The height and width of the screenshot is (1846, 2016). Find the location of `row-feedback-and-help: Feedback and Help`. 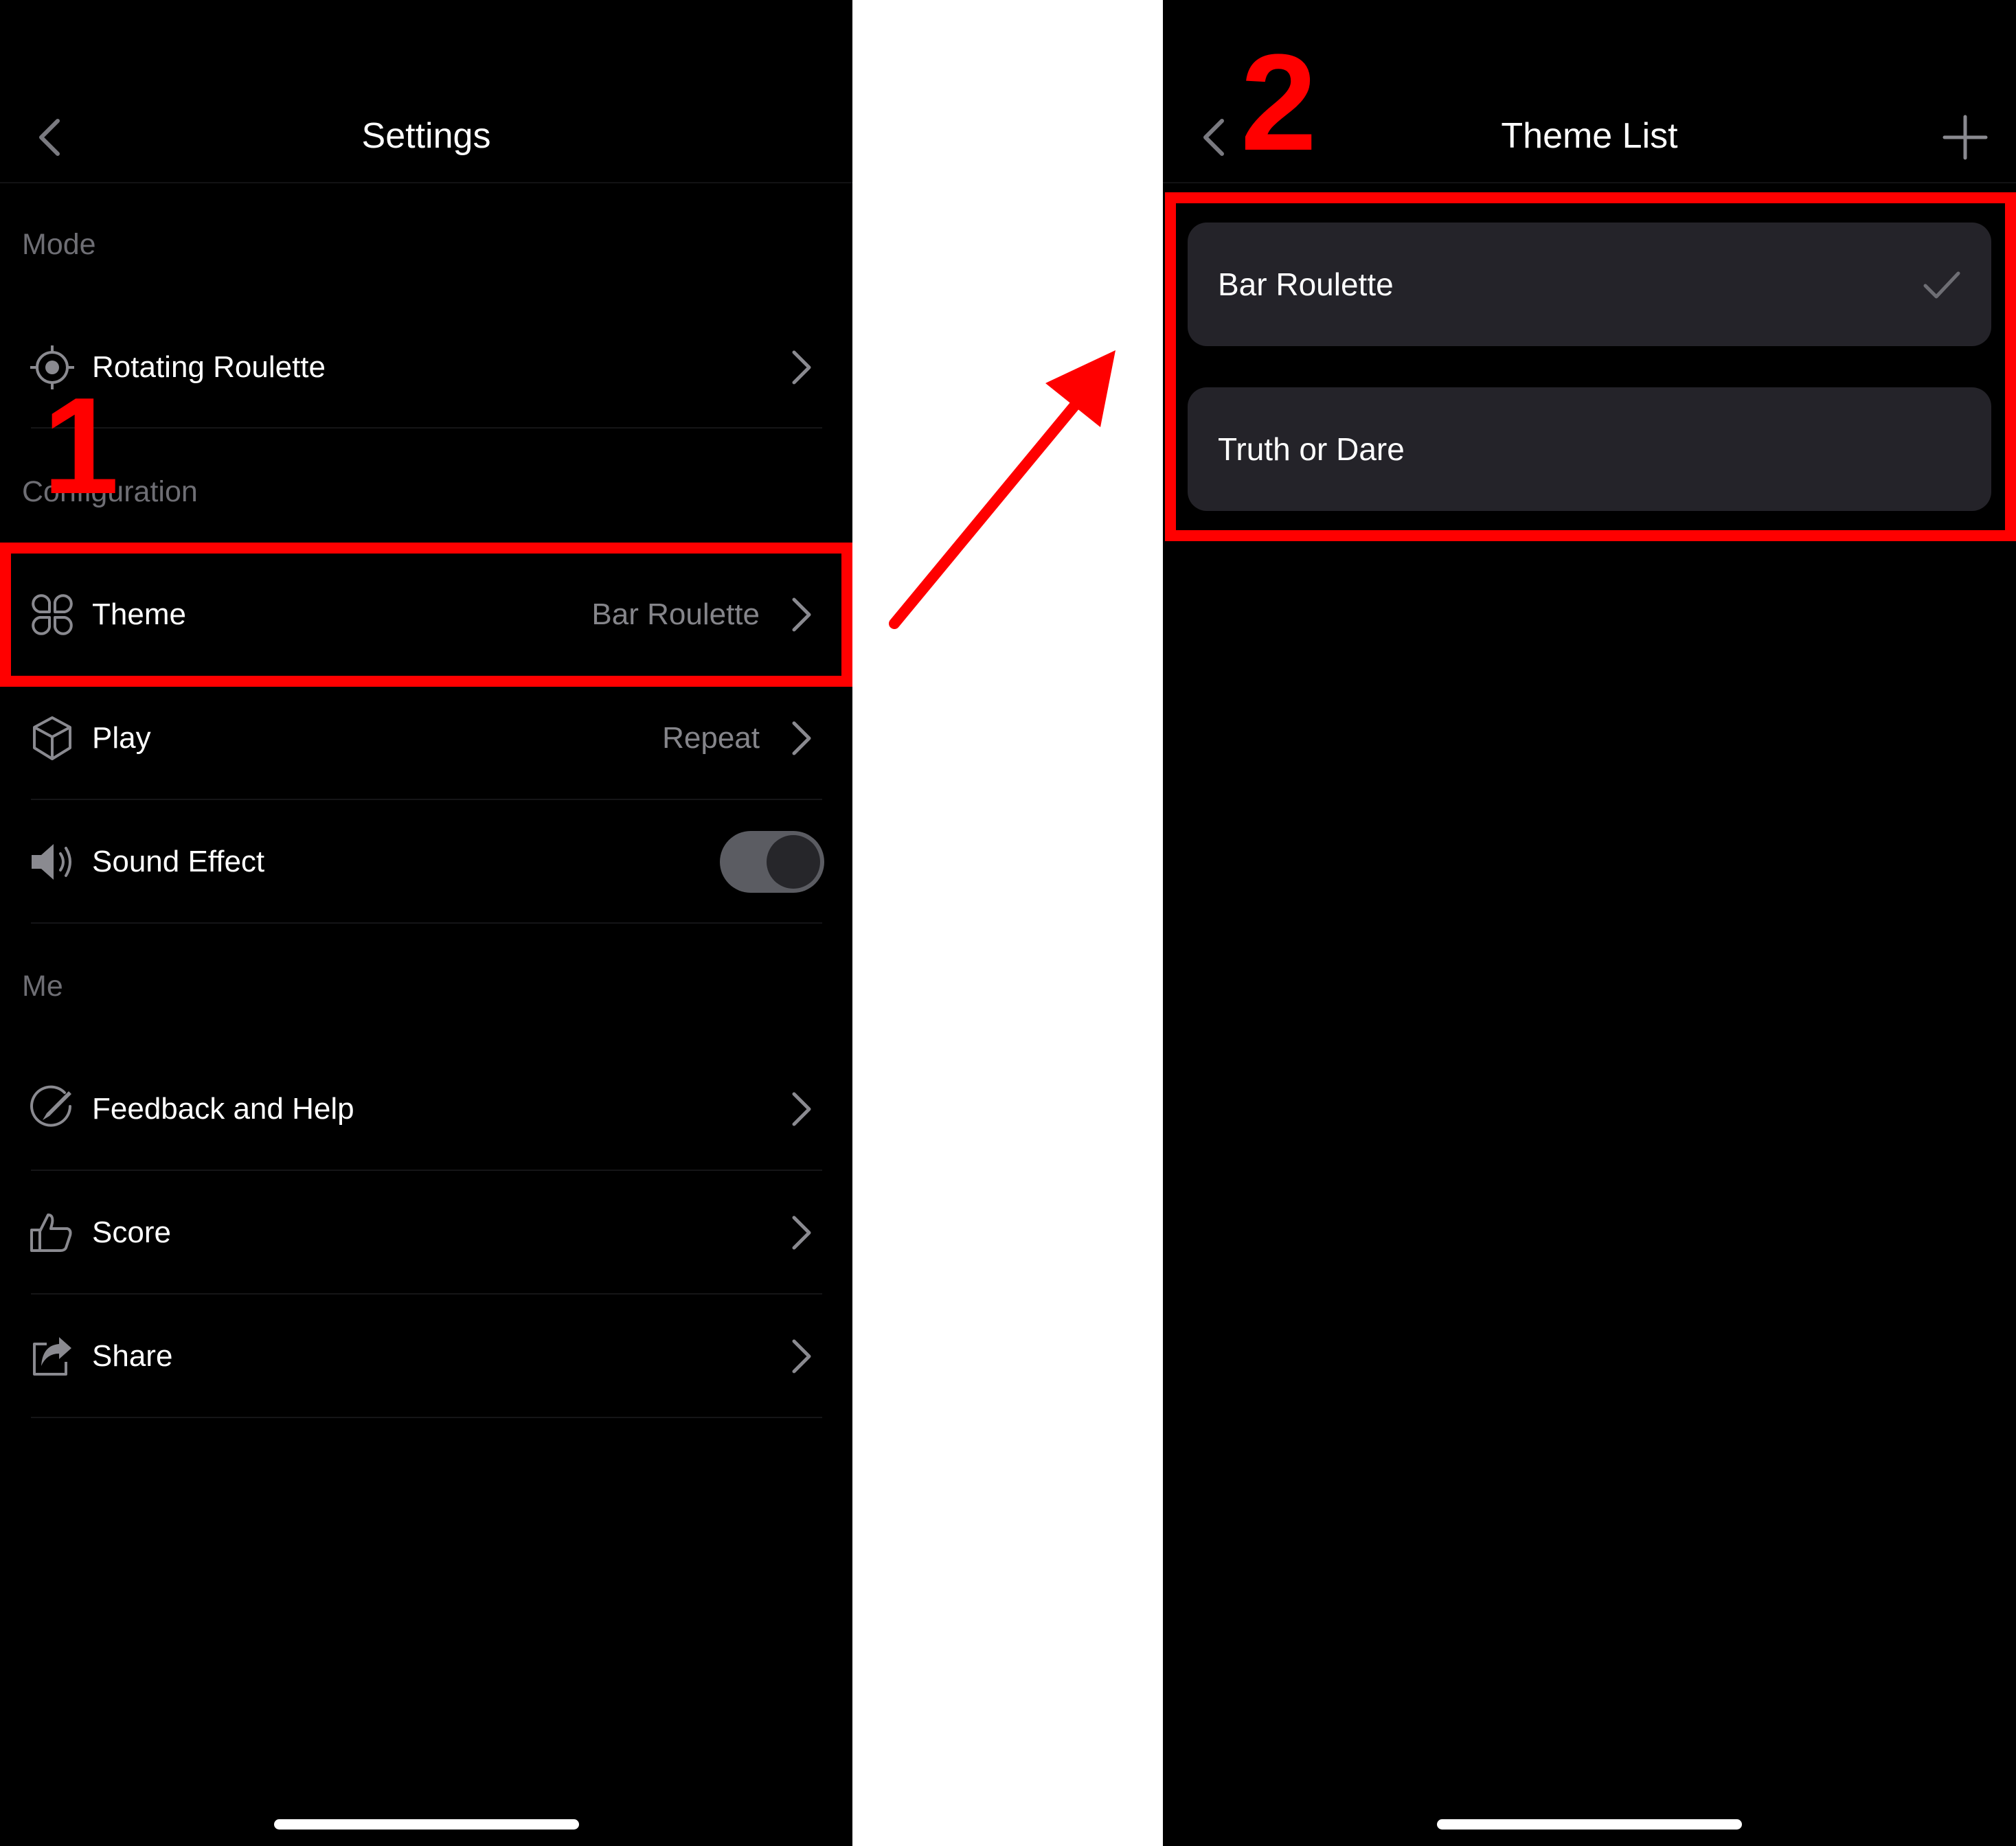

row-feedback-and-help: Feedback and Help is located at coordinates (426, 1109).